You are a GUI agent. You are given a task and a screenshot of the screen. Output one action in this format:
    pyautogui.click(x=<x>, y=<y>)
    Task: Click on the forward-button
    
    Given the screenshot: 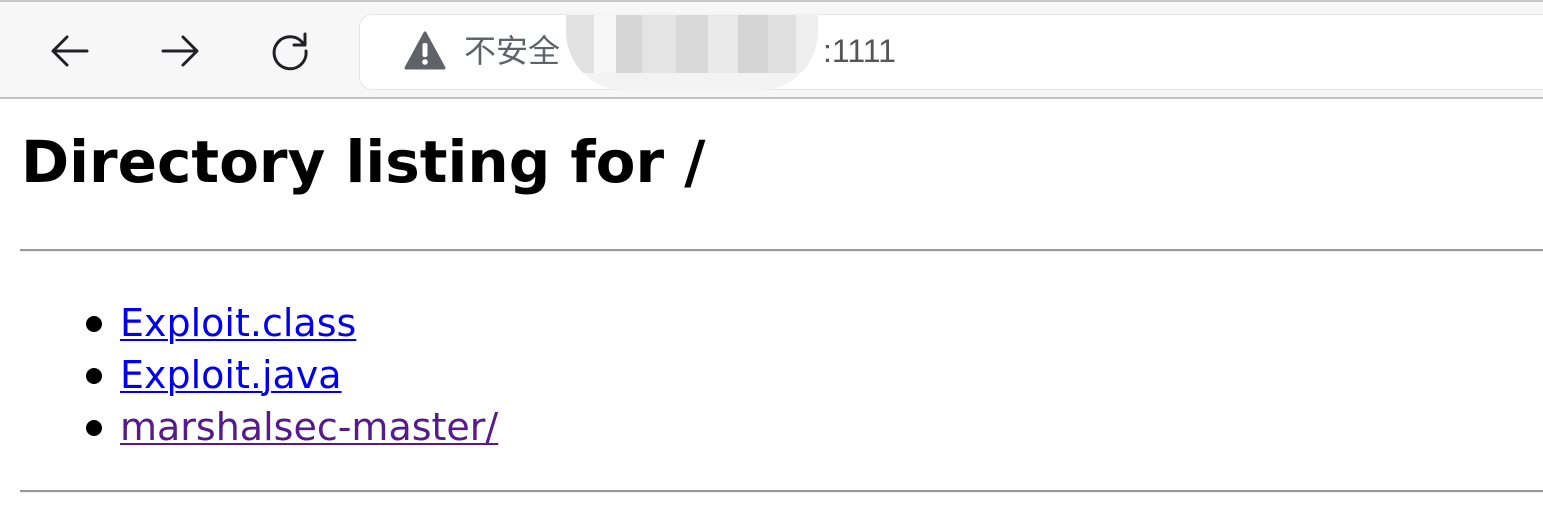 What is the action you would take?
    pyautogui.click(x=180, y=51)
    